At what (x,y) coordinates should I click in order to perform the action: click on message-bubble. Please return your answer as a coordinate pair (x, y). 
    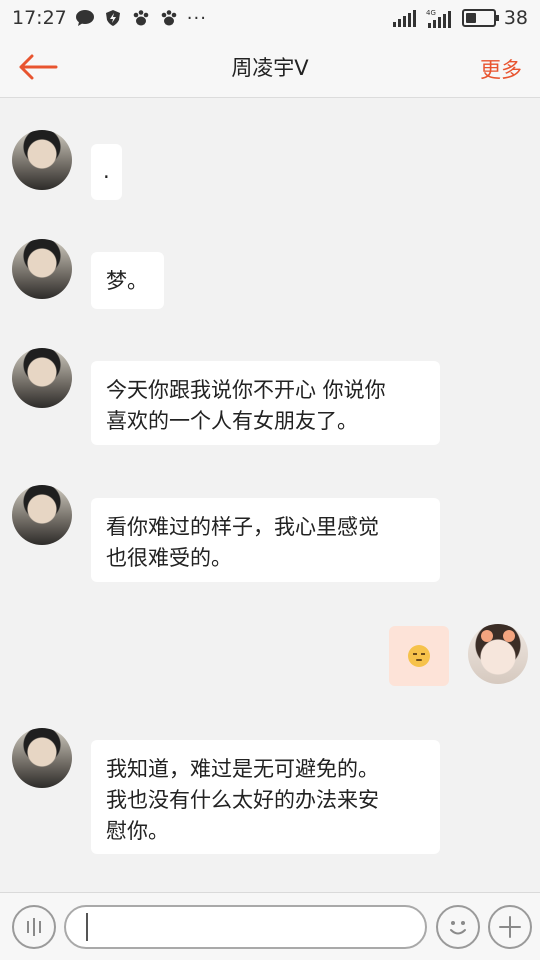
    Looking at the image, I should click on (419, 656).